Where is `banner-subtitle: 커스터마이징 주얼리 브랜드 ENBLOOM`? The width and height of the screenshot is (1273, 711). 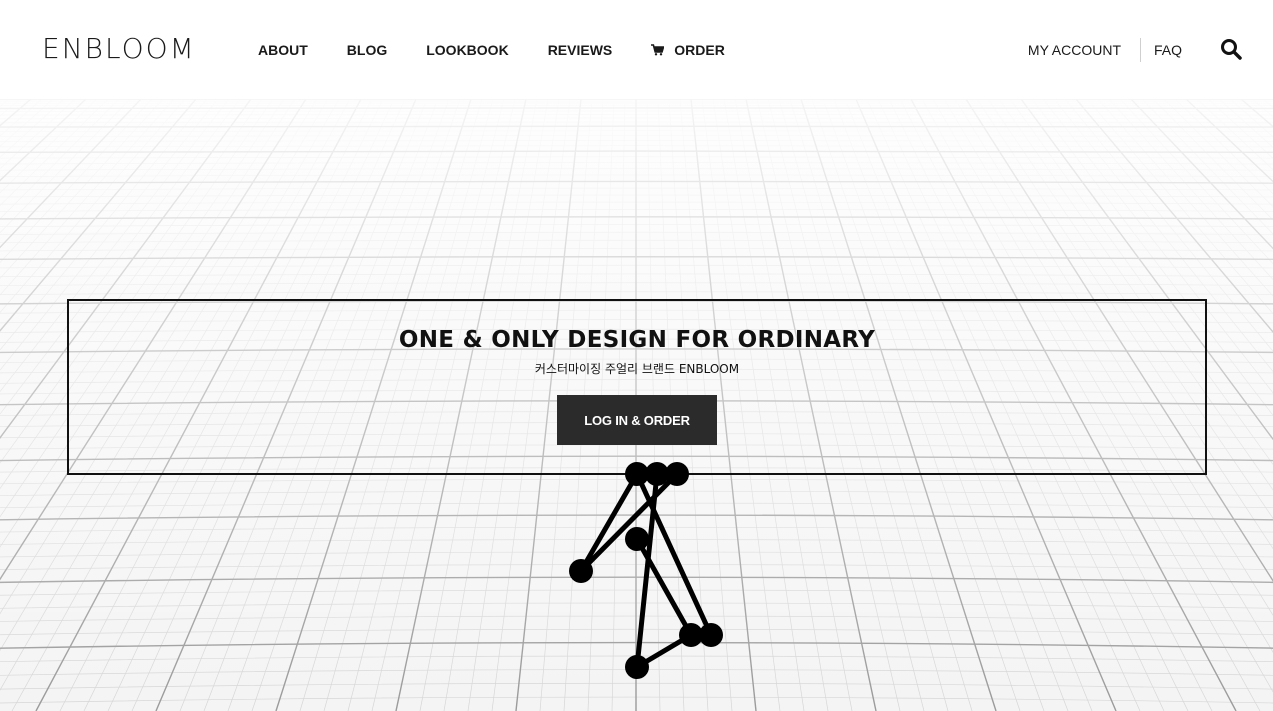 banner-subtitle: 커스터마이징 주얼리 브랜드 ENBLOOM is located at coordinates (637, 369).